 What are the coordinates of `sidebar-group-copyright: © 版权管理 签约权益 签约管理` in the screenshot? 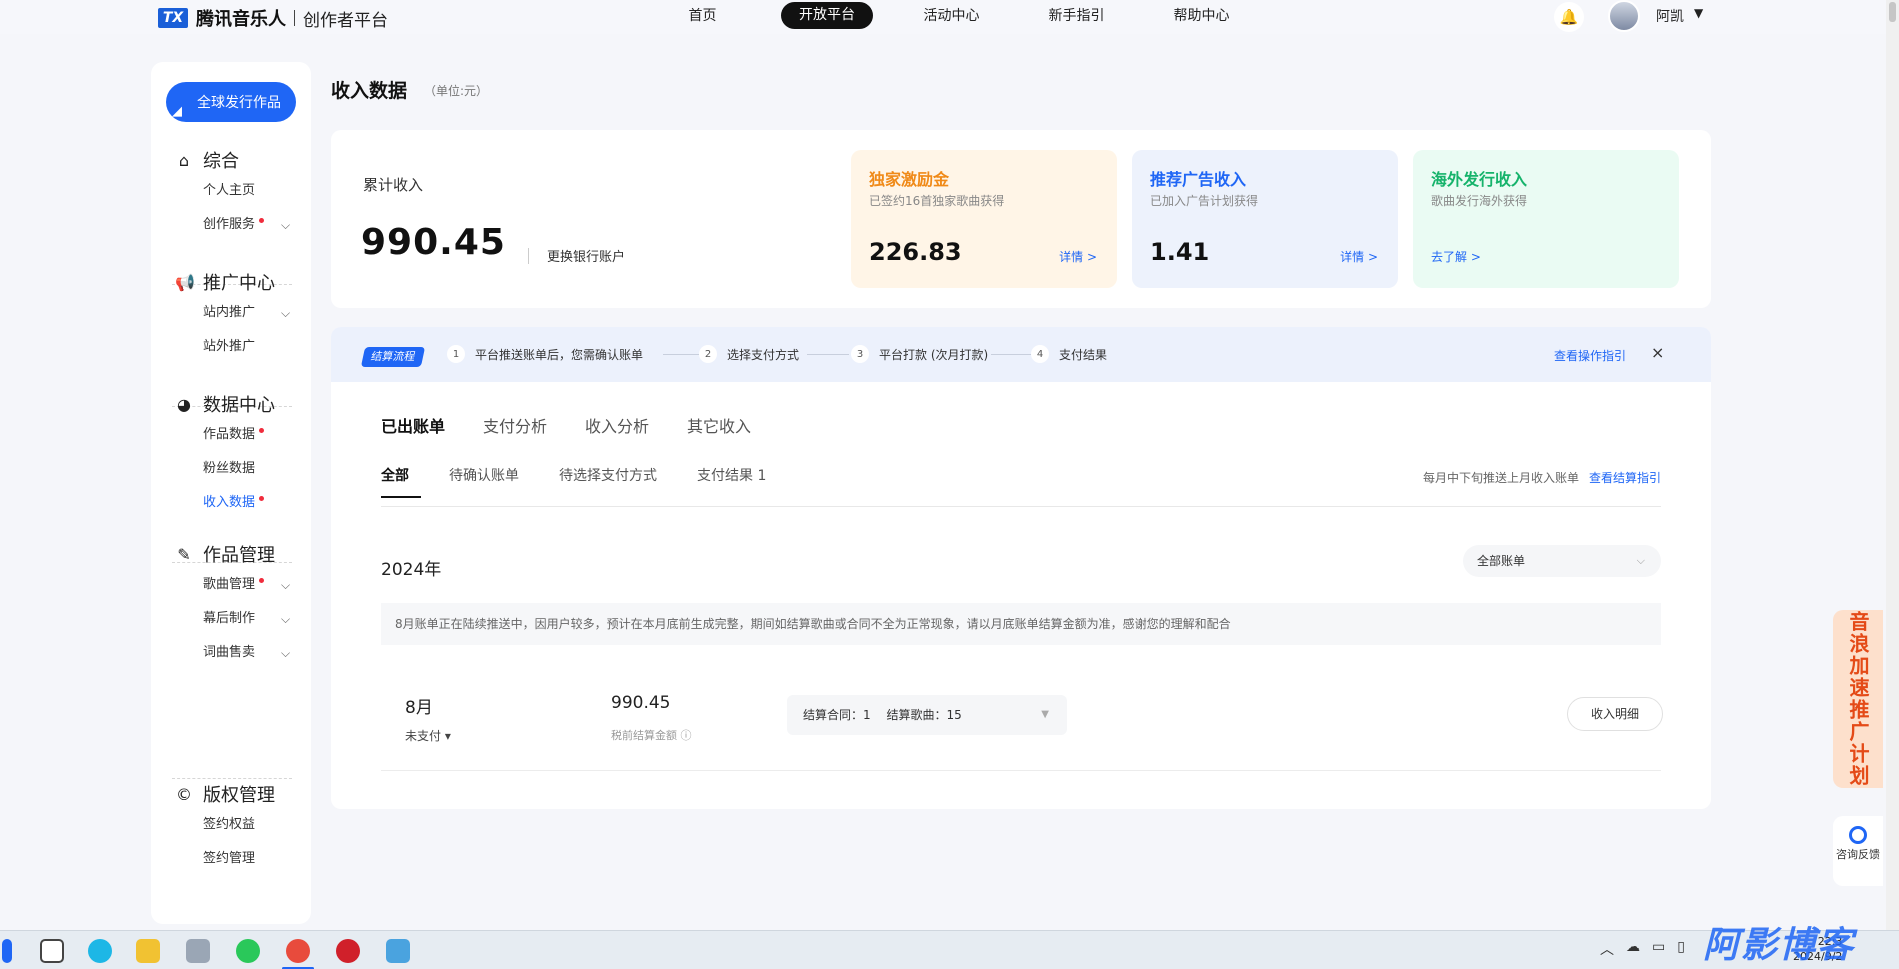 It's located at (231, 828).